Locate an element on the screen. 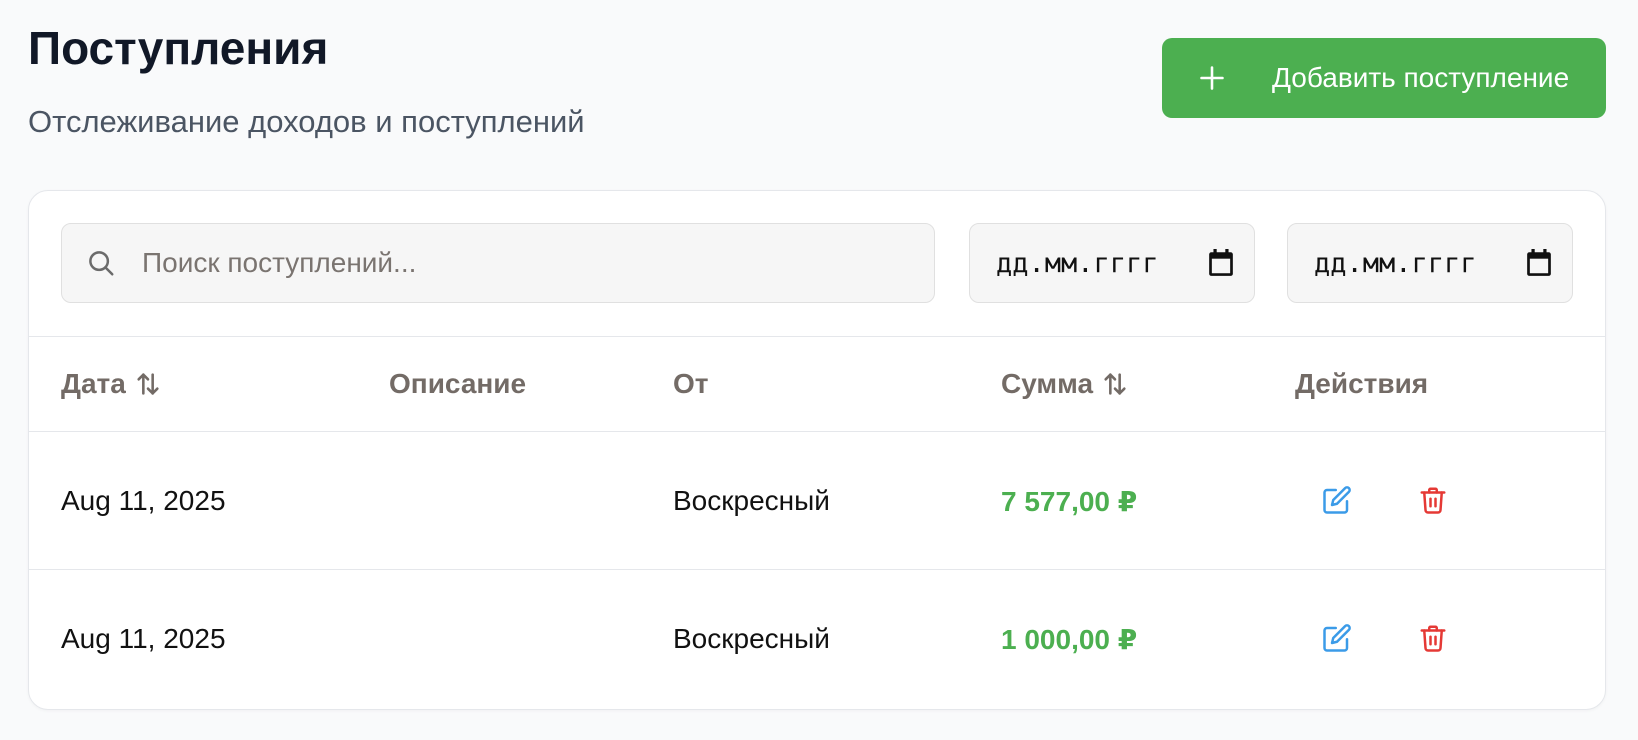 The height and width of the screenshot is (740, 1638). column-header-from: От is located at coordinates (691, 384).